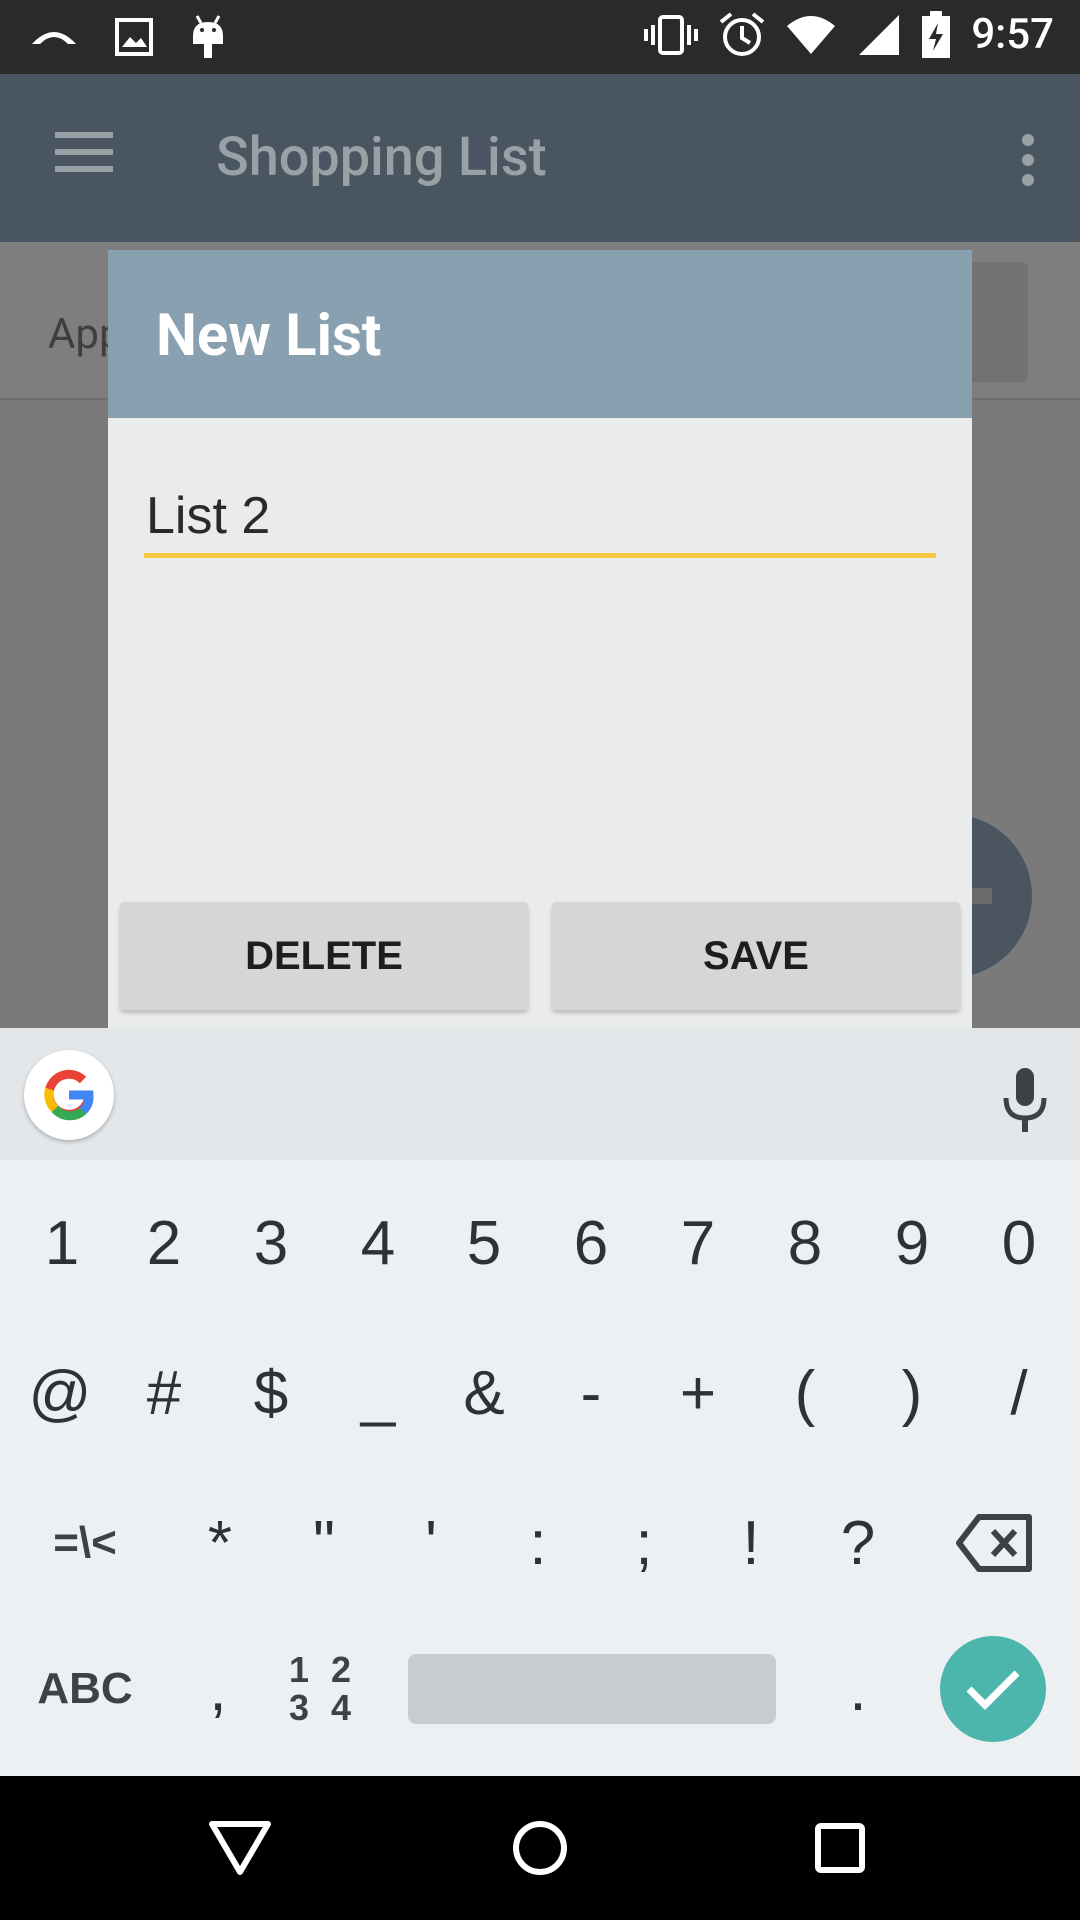  I want to click on key-slash: /, so click(1019, 1393).